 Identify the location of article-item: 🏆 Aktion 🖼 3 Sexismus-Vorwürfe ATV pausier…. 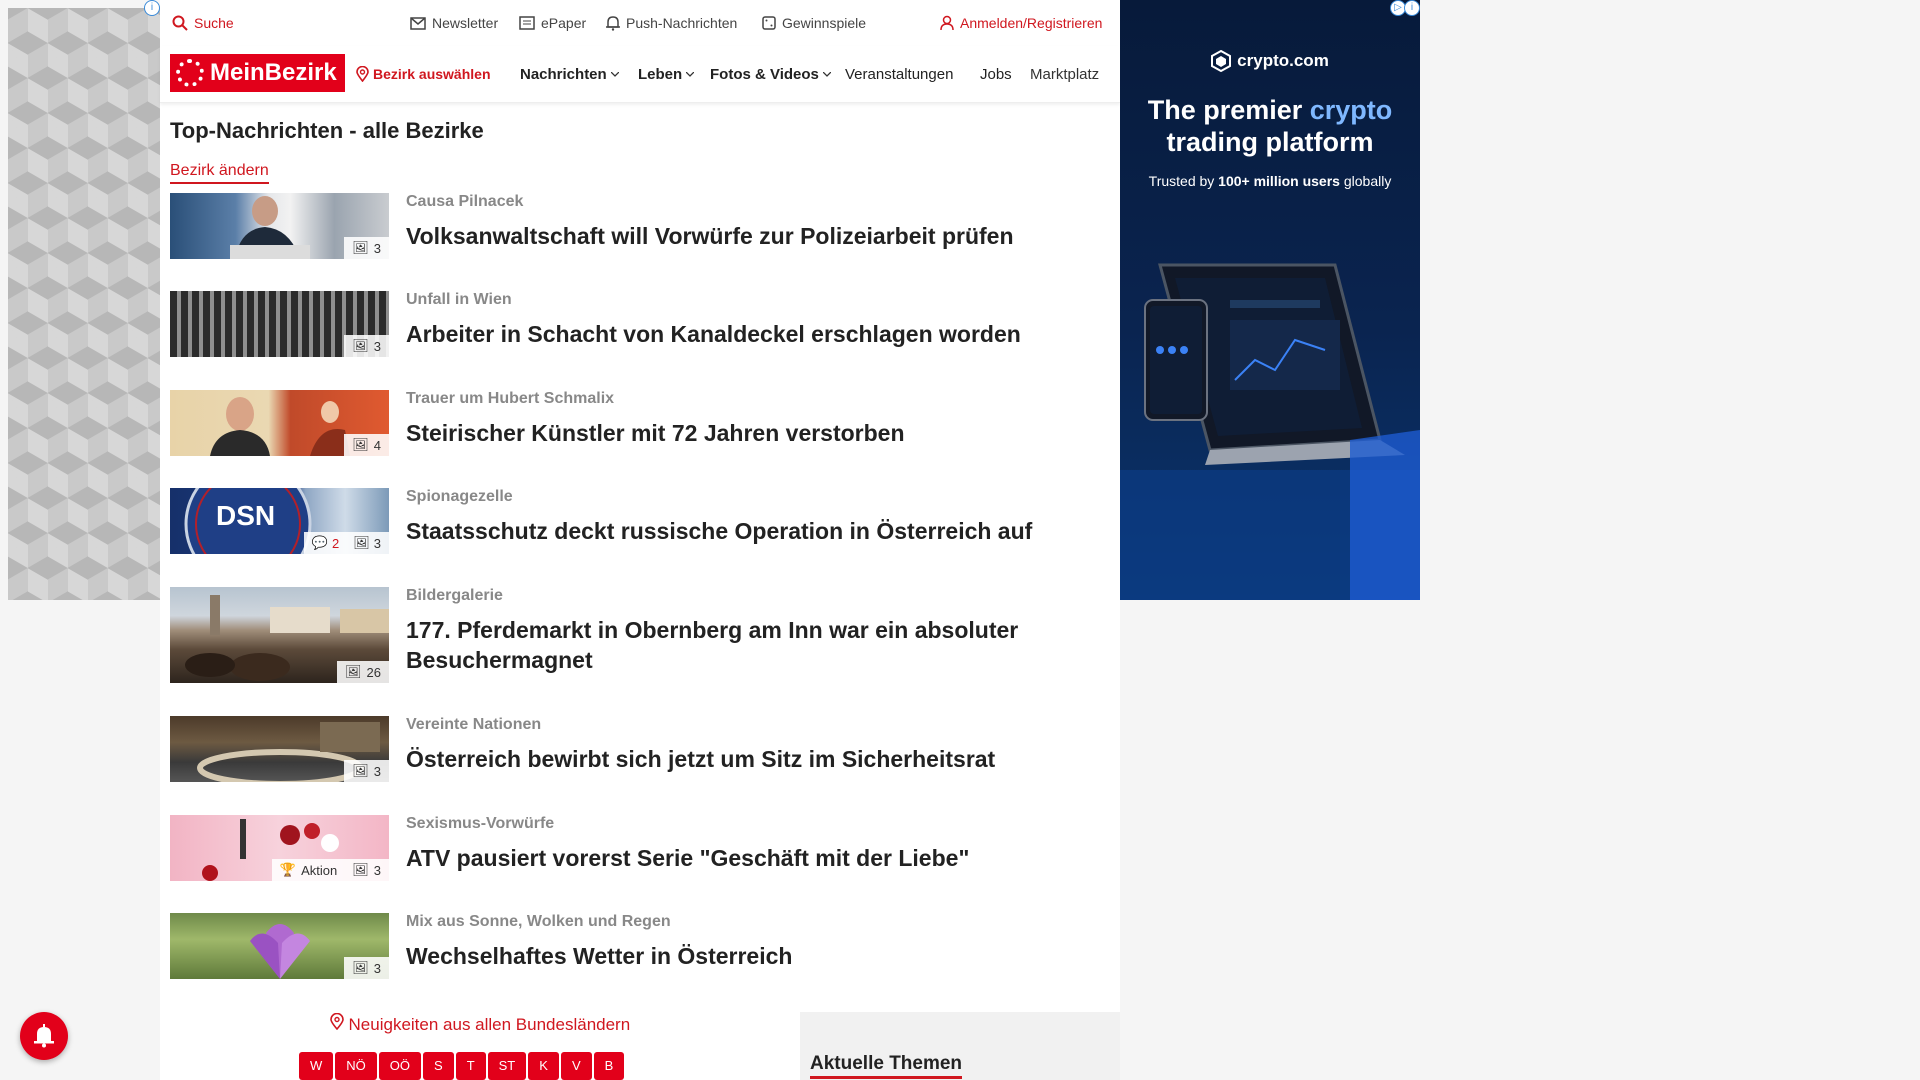
(635, 850).